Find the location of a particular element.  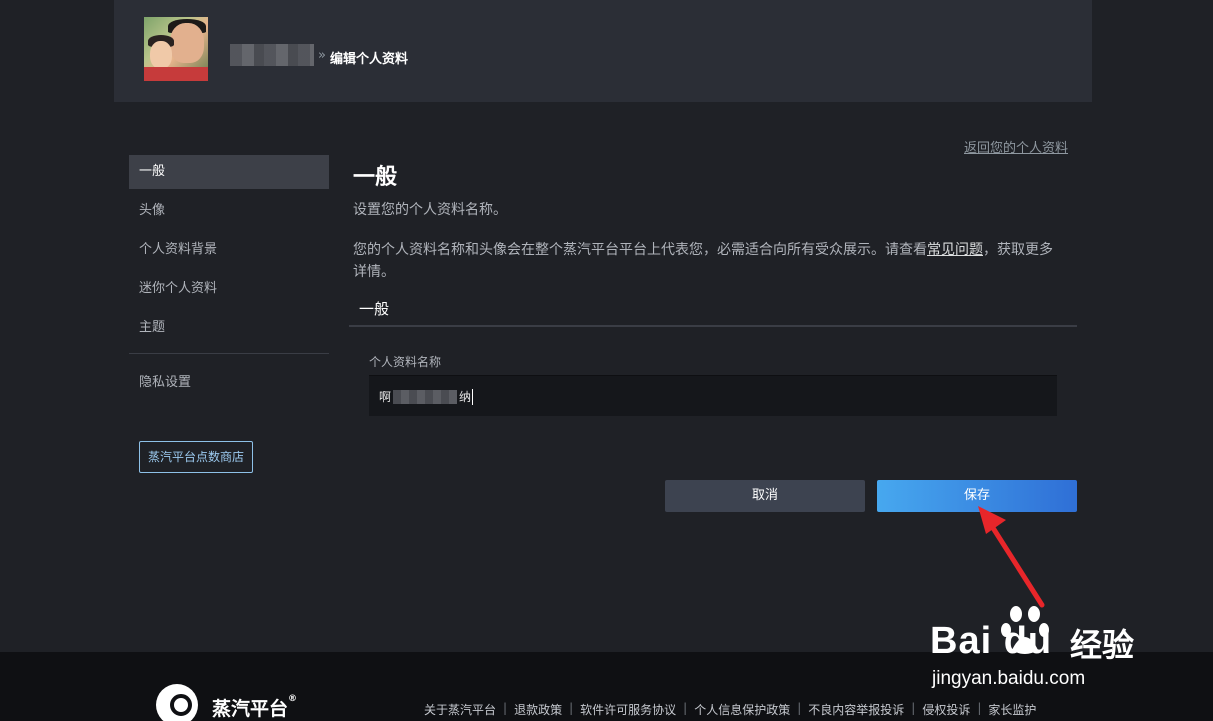

footer-brand: 蒸汽平台® is located at coordinates (254, 707).